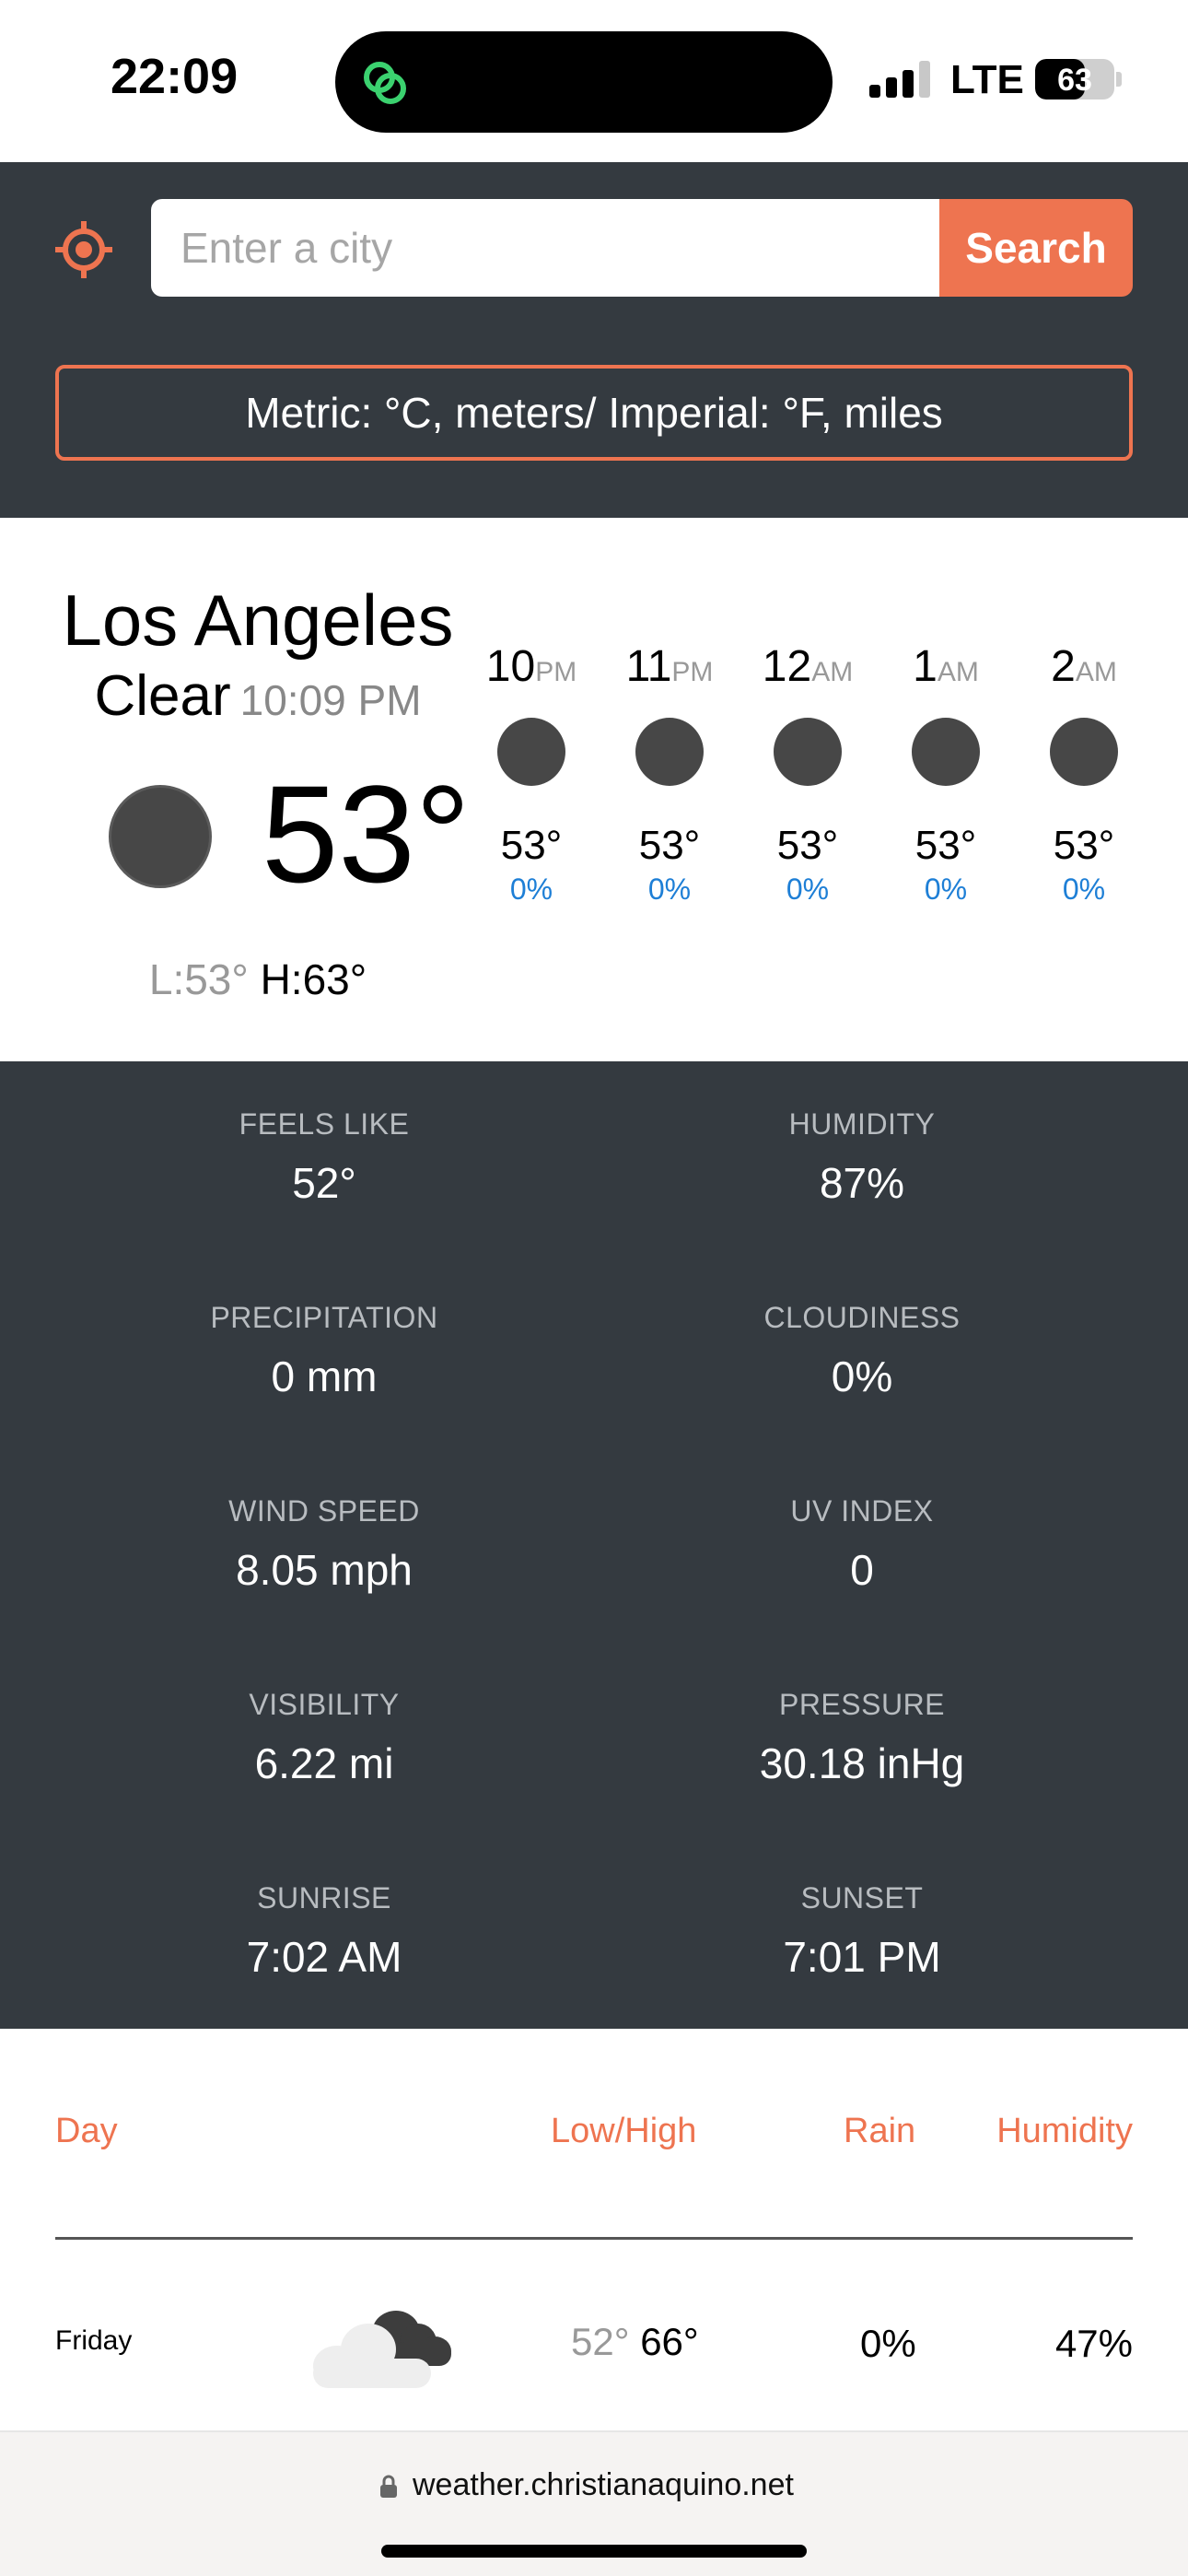 The image size is (1188, 2576). I want to click on hour-label: 1AM, so click(946, 667).